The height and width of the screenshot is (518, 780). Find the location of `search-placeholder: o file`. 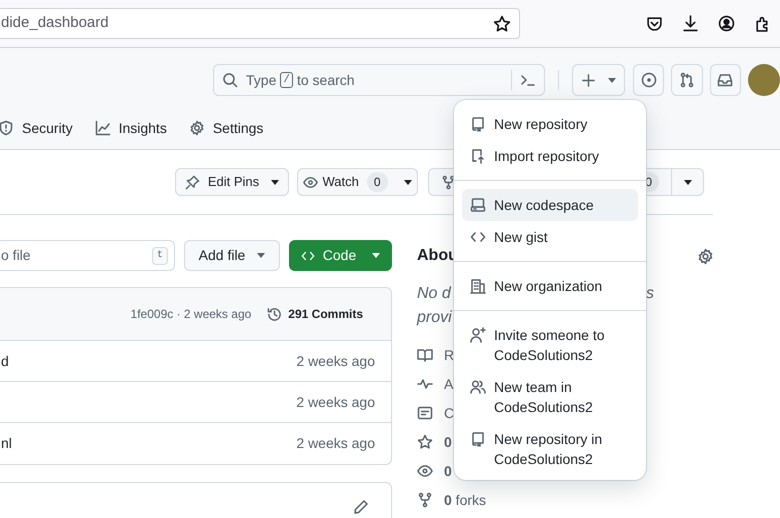

search-placeholder: o file is located at coordinates (16, 255).